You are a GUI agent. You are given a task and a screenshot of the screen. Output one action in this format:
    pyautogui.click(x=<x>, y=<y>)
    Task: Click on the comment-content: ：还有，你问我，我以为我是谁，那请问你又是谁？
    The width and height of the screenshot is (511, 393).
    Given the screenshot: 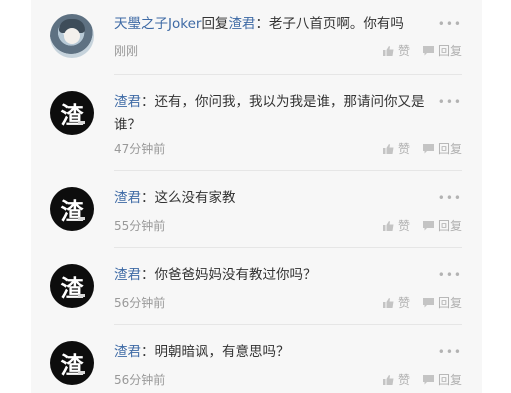 What is the action you would take?
    pyautogui.click(x=269, y=113)
    